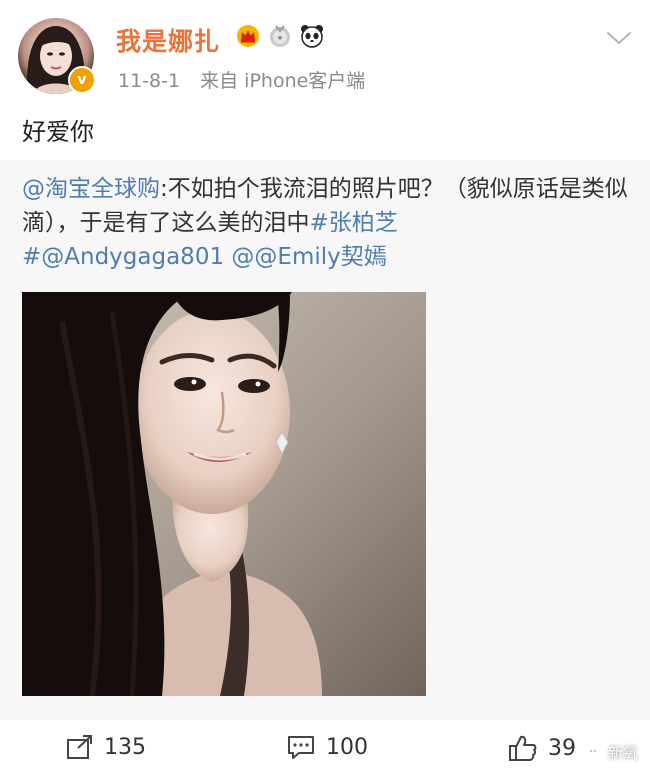  What do you see at coordinates (125, 747) in the screenshot?
I see `repost-count: 135` at bounding box center [125, 747].